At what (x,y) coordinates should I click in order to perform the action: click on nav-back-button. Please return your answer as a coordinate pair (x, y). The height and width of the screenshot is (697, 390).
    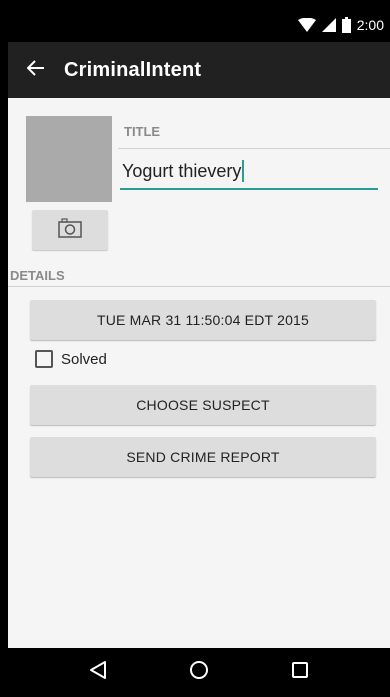
    Looking at the image, I should click on (98, 673).